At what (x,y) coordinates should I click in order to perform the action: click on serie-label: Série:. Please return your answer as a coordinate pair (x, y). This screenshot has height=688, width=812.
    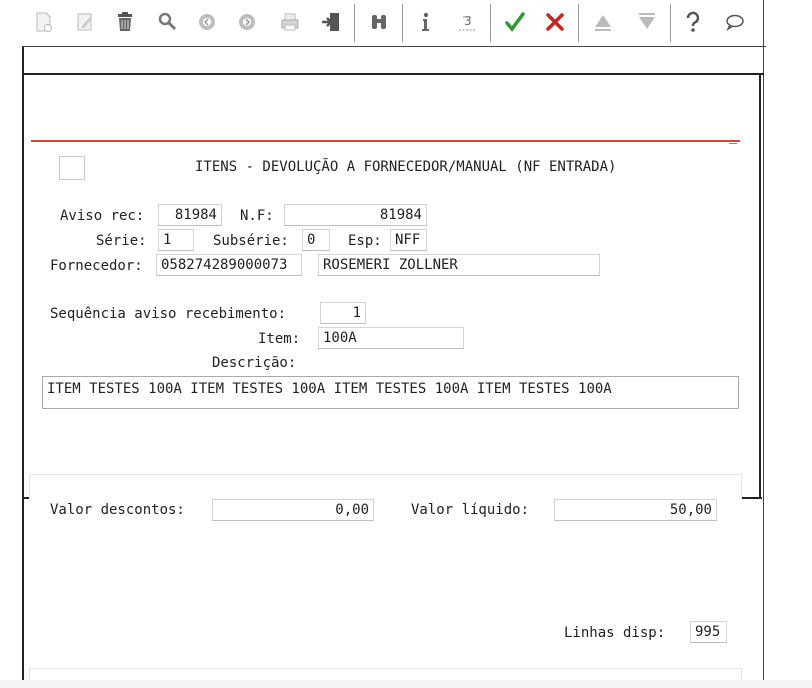
    Looking at the image, I should click on (121, 241).